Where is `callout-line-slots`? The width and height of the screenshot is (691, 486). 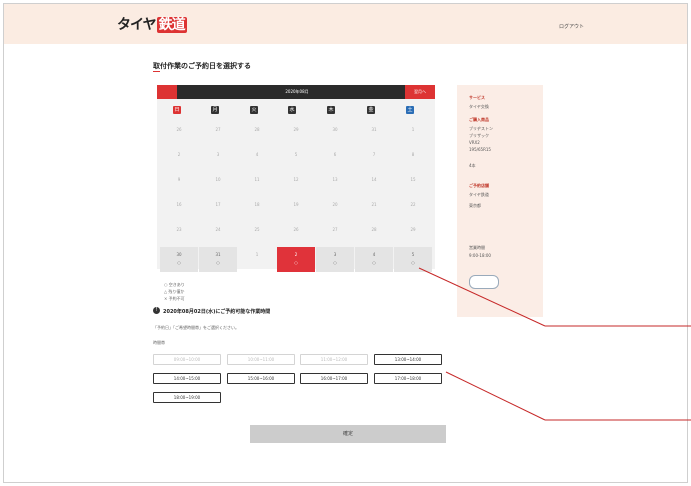
callout-line-slots is located at coordinates (495, 396).